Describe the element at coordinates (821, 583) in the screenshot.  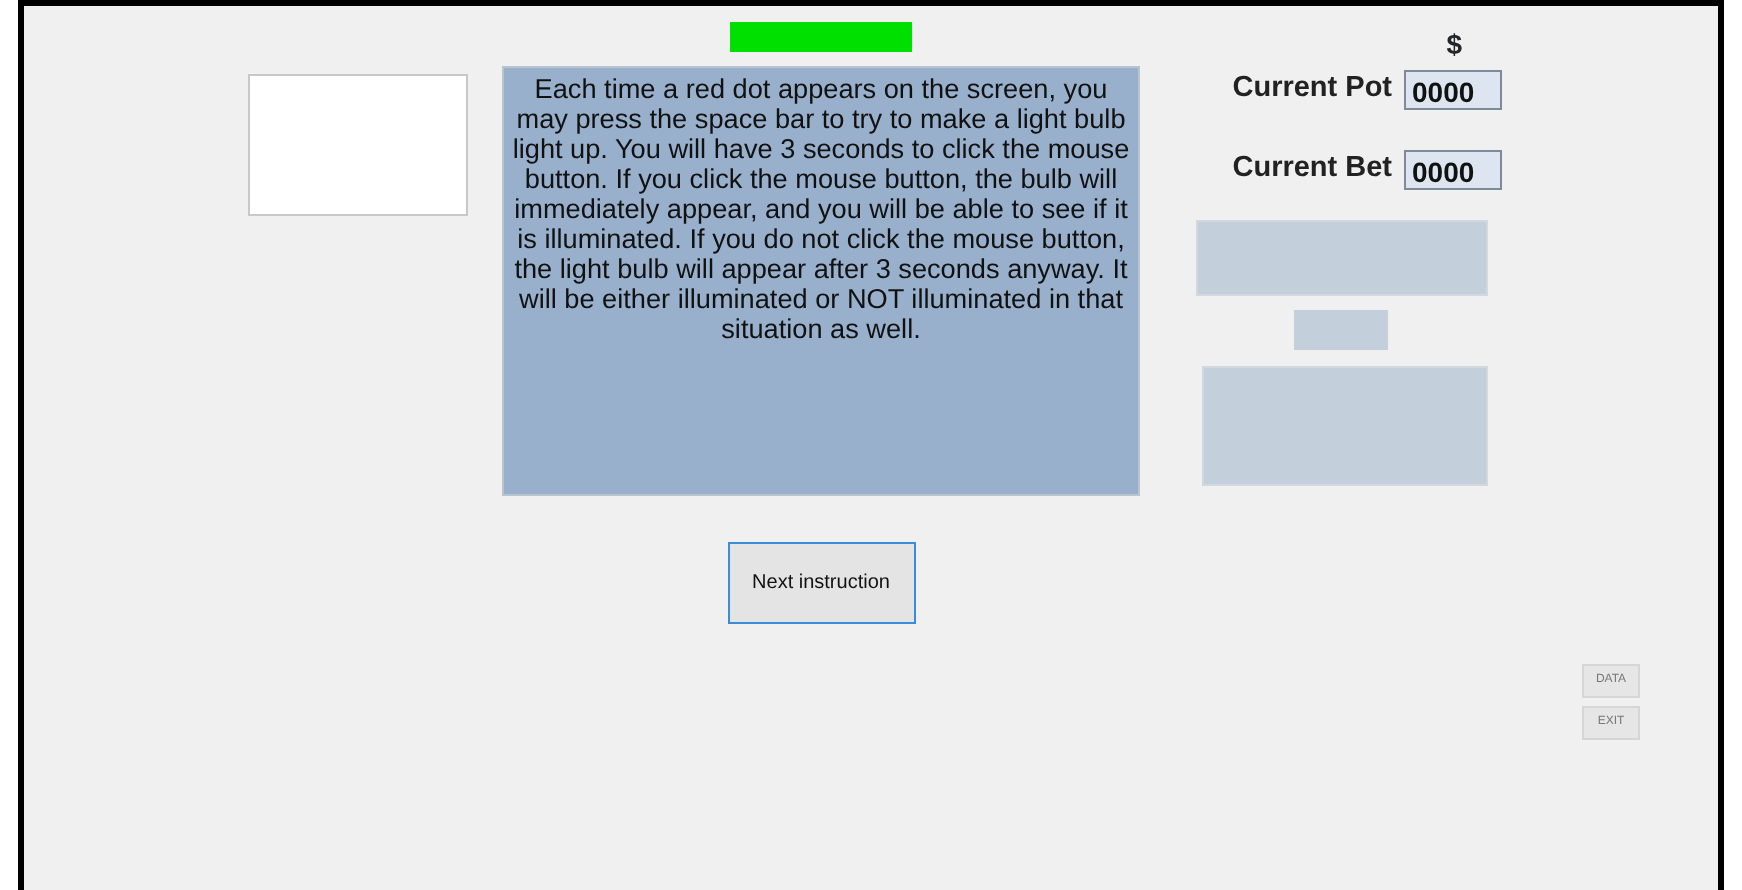
I see `next-instruction-button: Next instruction` at that location.